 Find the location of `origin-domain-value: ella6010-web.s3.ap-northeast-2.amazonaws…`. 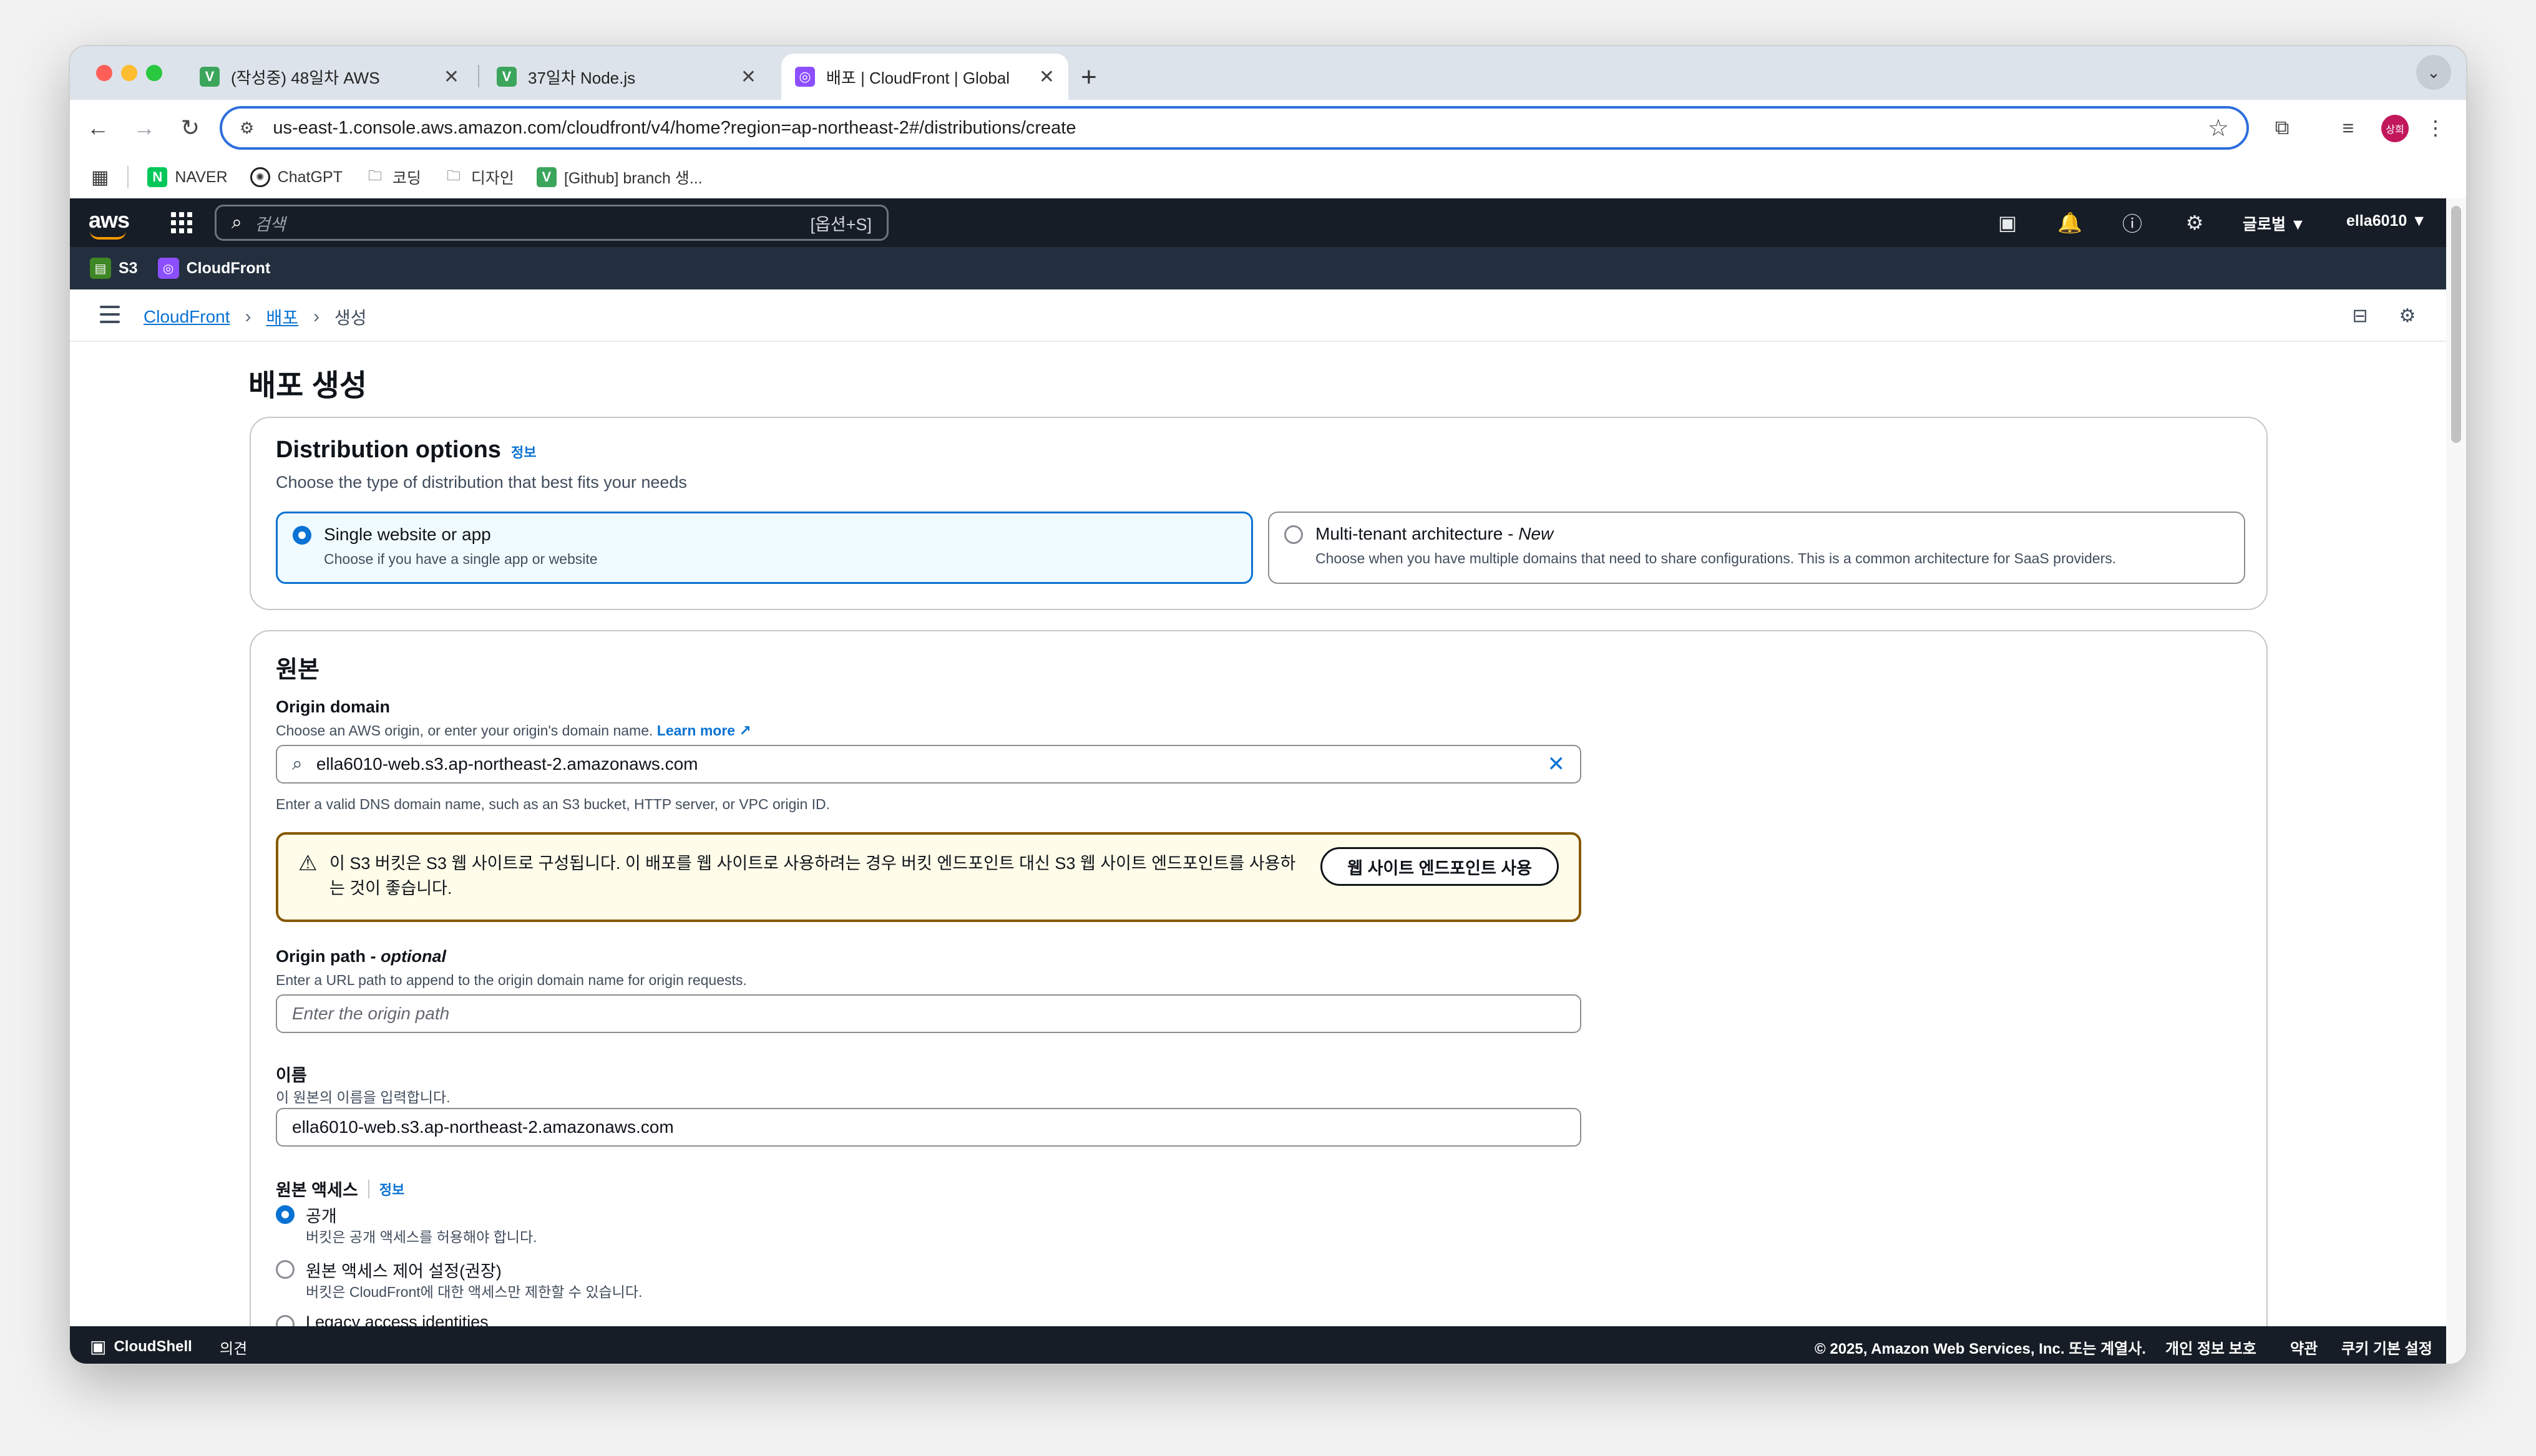

origin-domain-value: ella6010-web.s3.ap-northeast-2.amazonaws… is located at coordinates (507, 764).